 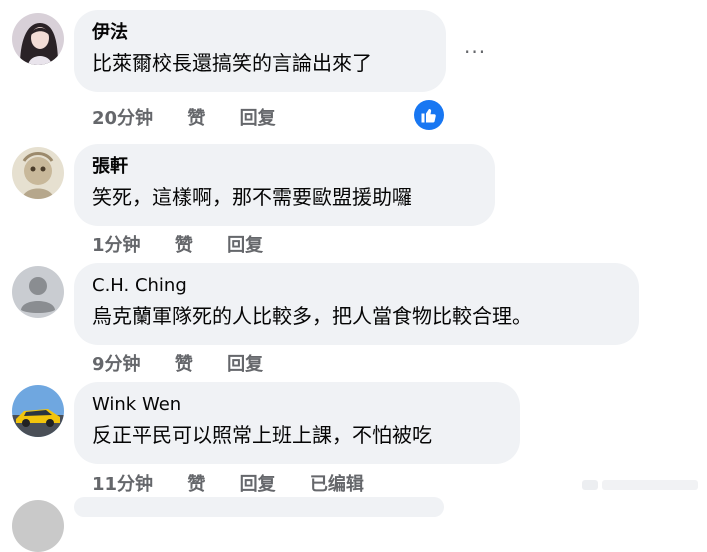 What do you see at coordinates (356, 286) in the screenshot?
I see `comment-author: C.H. Ching` at bounding box center [356, 286].